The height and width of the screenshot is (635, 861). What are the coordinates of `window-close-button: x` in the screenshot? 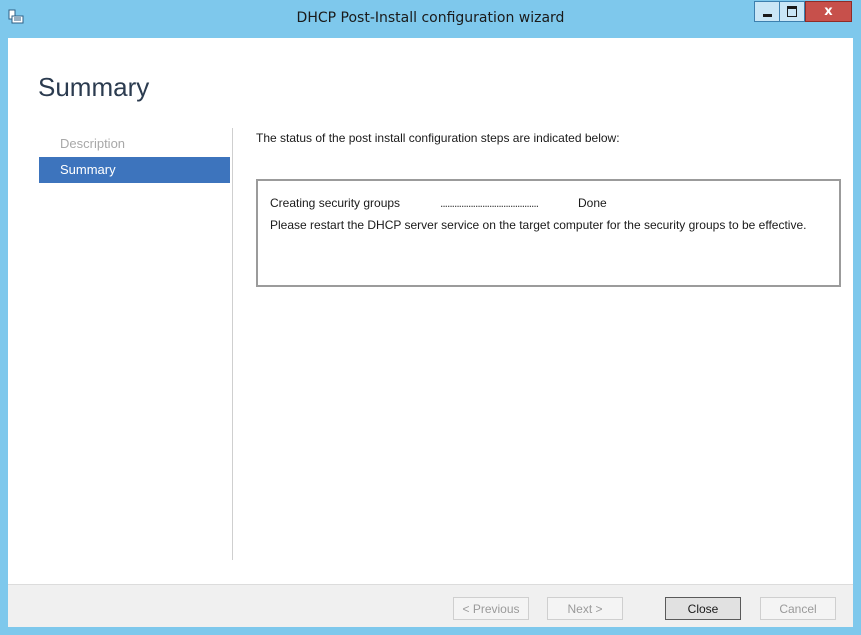 It's located at (828, 11).